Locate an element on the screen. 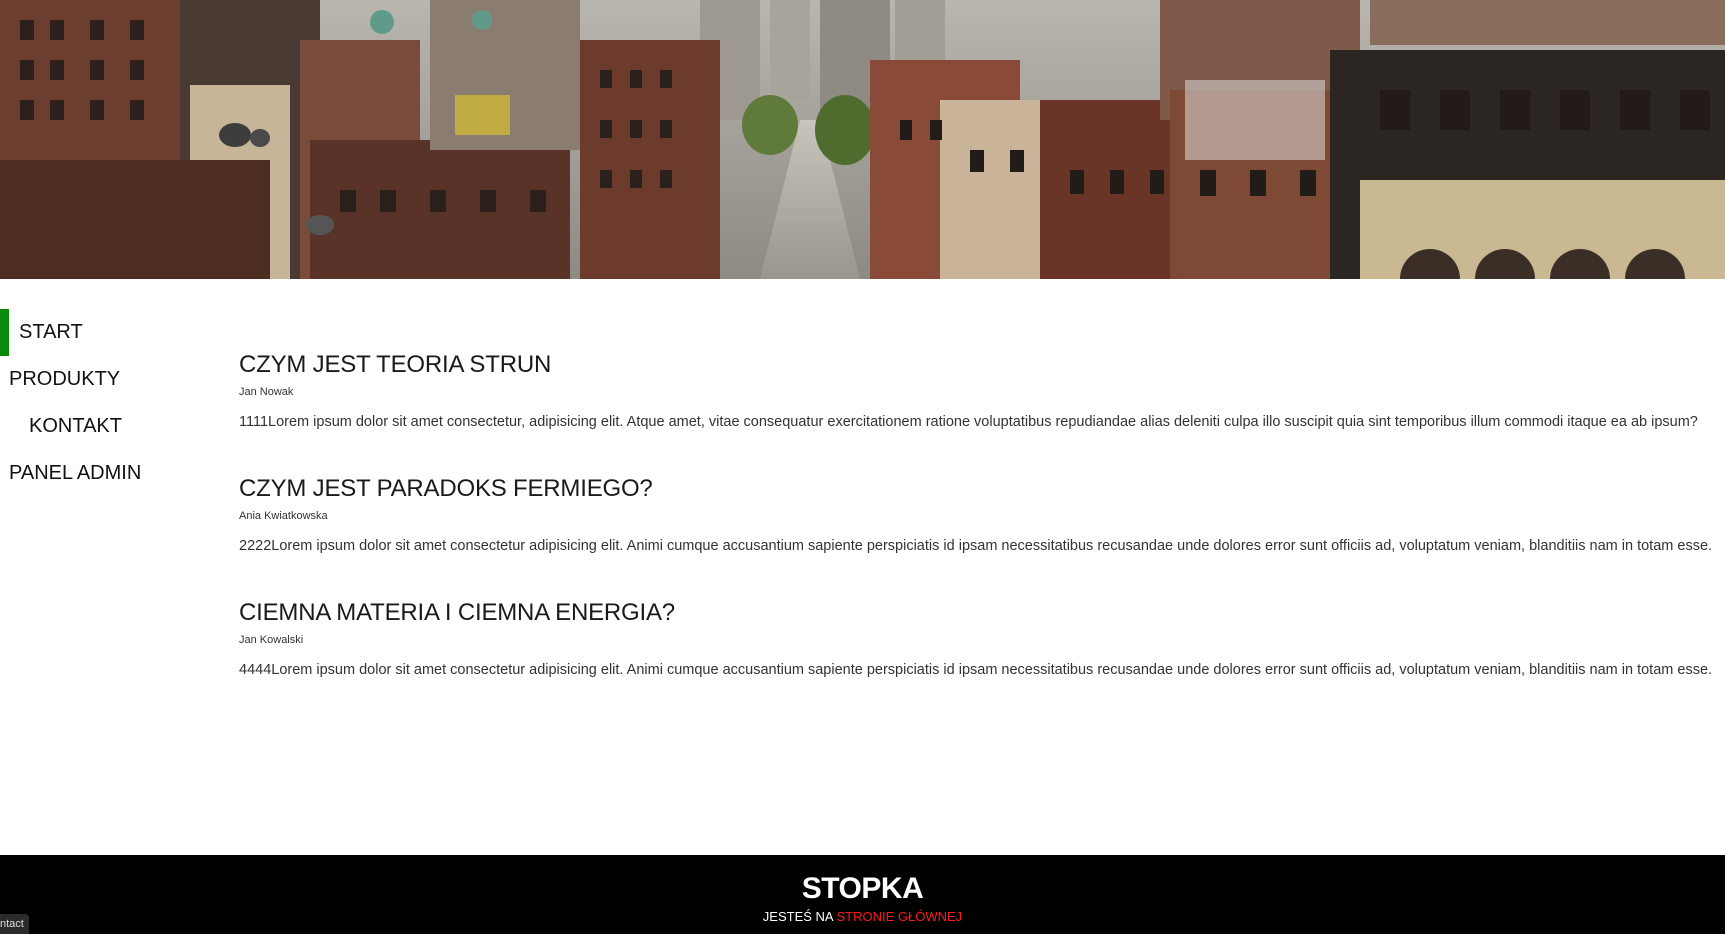  footer-note-prefix: JESTEŚ NA is located at coordinates (797, 916).